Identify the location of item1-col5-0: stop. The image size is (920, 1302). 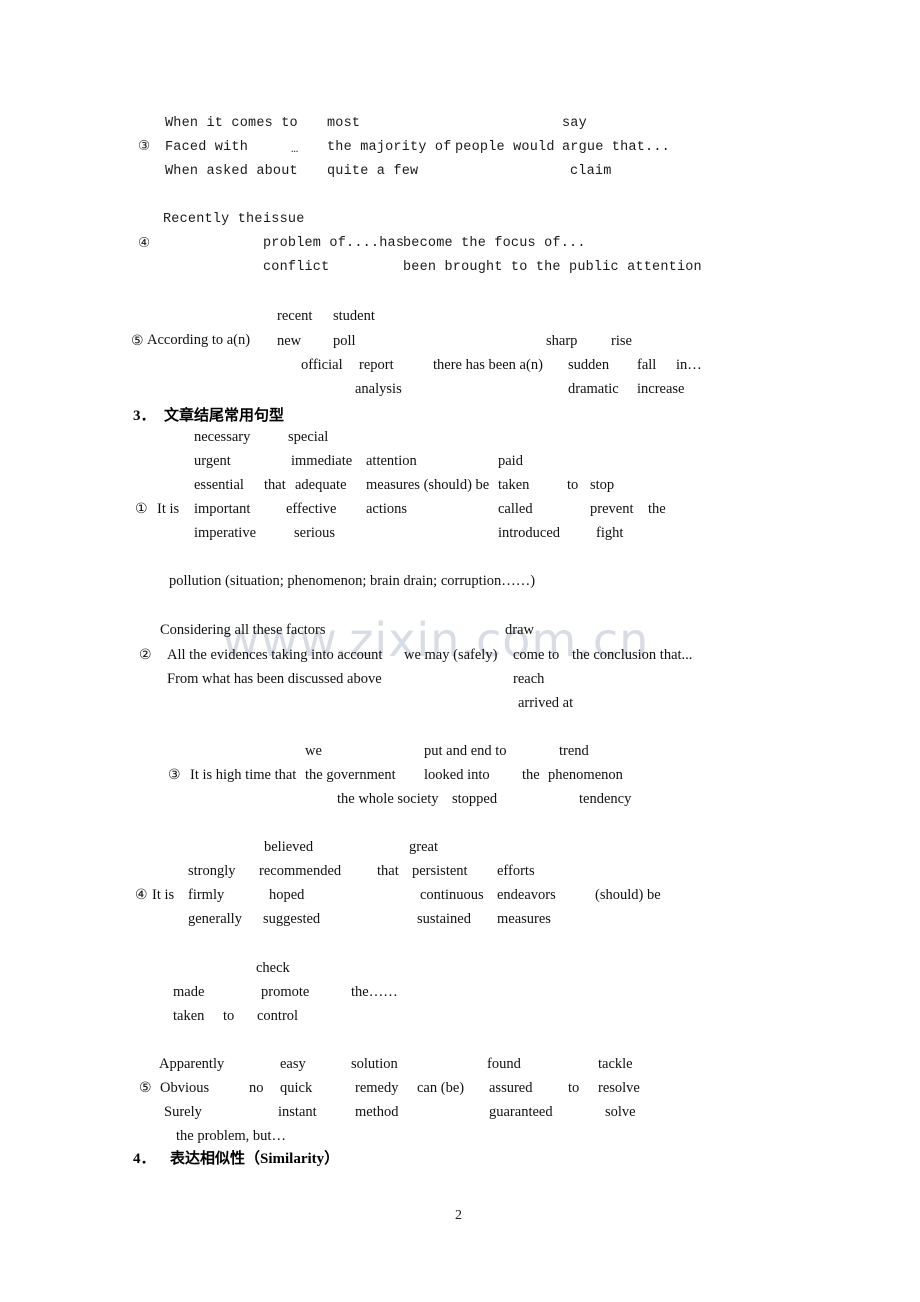
(602, 485).